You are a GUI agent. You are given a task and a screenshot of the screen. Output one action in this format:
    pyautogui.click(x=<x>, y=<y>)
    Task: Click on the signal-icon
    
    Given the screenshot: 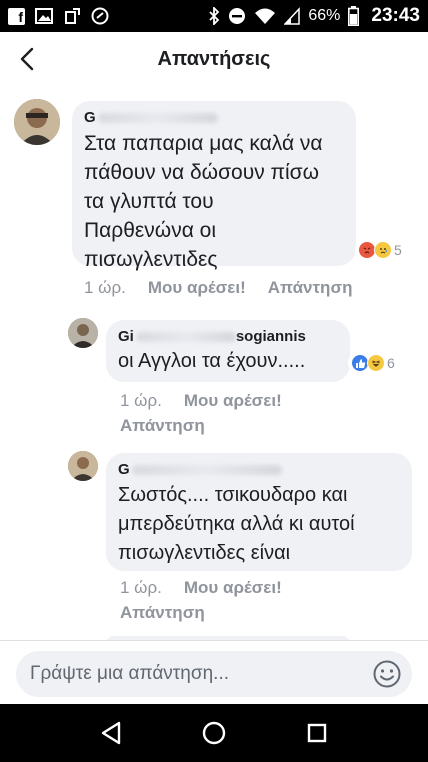 What is the action you would take?
    pyautogui.click(x=292, y=16)
    